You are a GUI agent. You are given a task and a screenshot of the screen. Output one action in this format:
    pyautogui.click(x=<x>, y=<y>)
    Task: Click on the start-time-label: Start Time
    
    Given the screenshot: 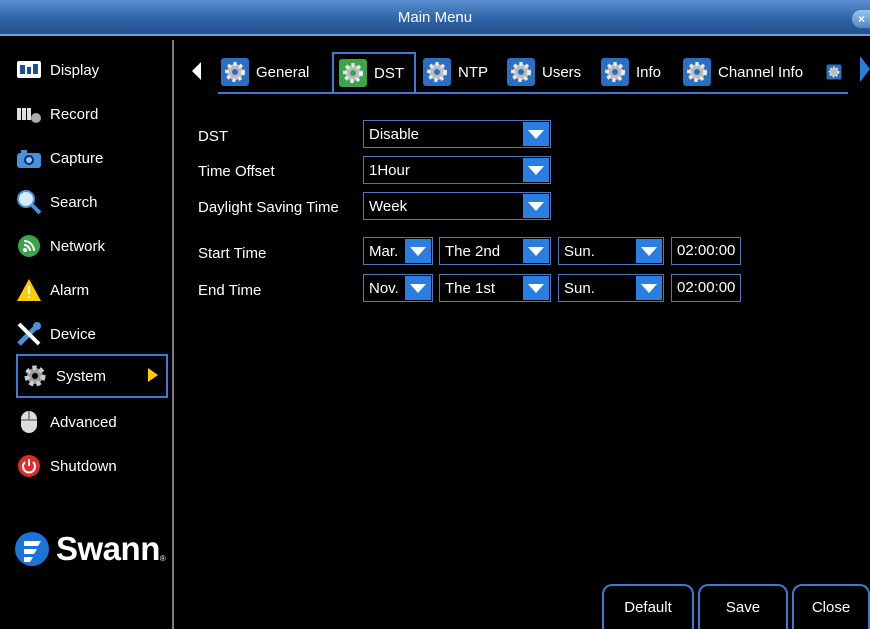 What is the action you would take?
    pyautogui.click(x=232, y=253)
    